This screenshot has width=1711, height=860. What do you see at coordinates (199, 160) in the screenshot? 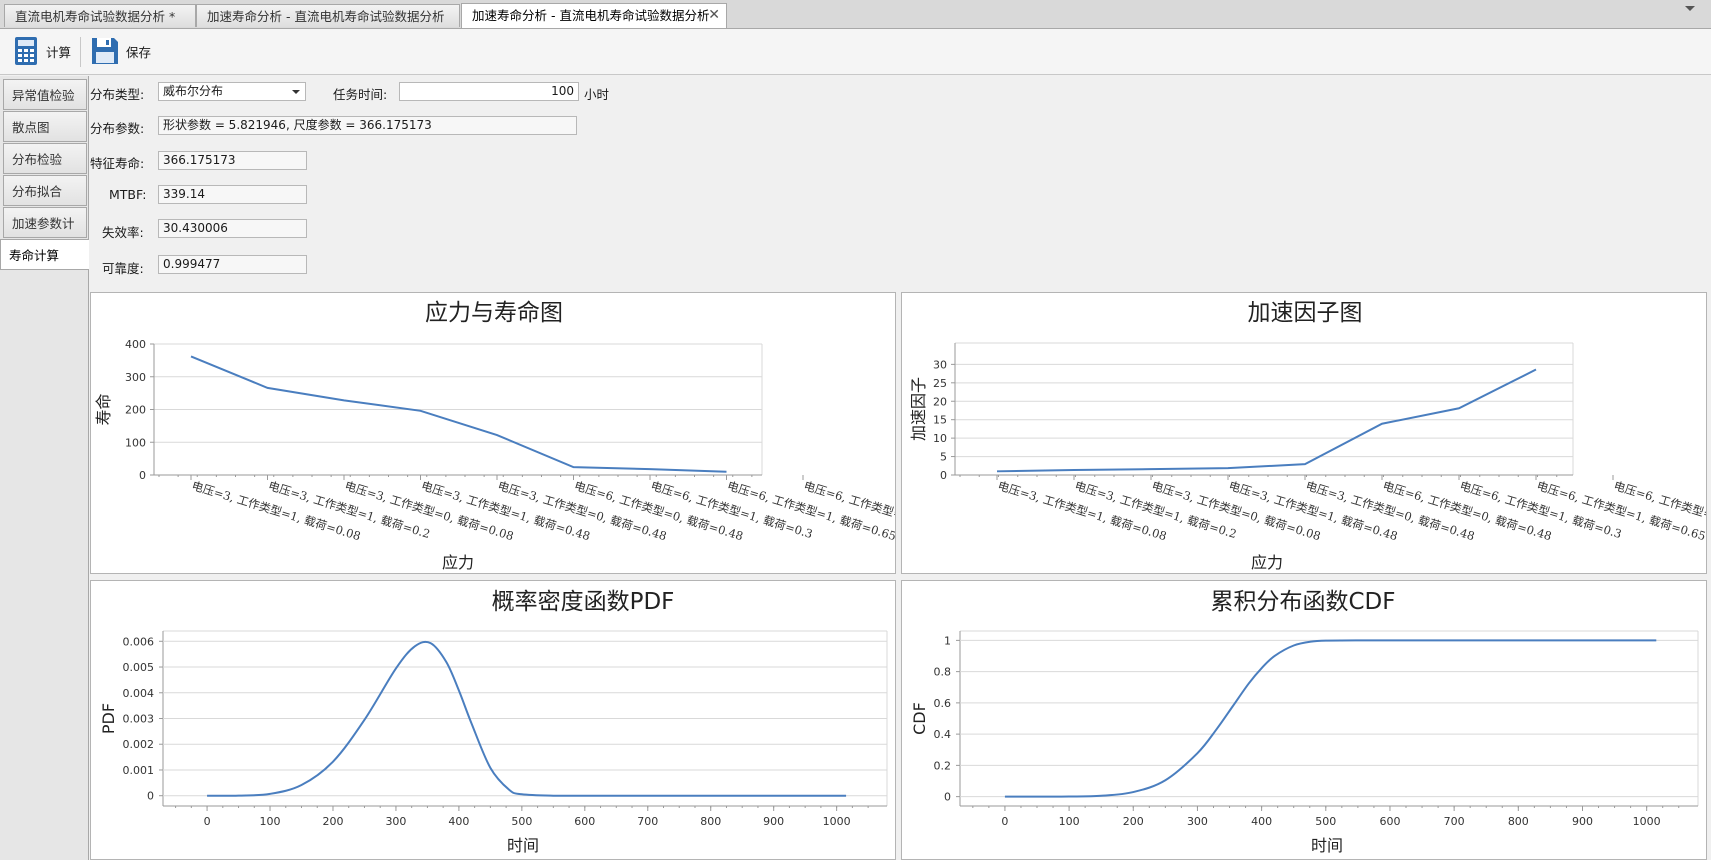
I see `char-life-value: 366.175173` at bounding box center [199, 160].